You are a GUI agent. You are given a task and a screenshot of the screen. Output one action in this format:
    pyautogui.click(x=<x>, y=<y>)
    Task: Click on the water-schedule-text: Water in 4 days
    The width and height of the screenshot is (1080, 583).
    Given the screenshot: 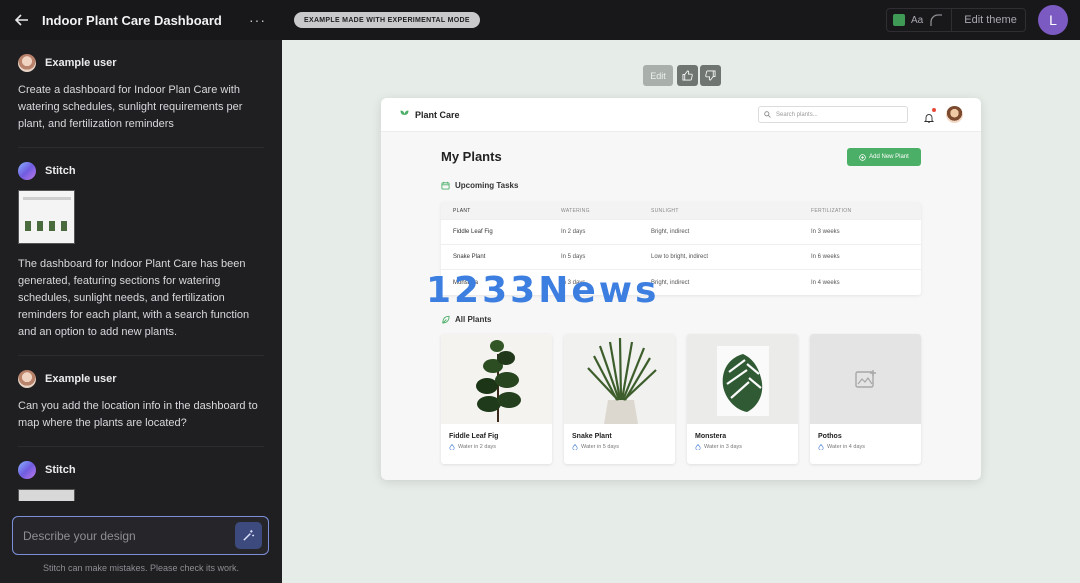 What is the action you would take?
    pyautogui.click(x=846, y=447)
    